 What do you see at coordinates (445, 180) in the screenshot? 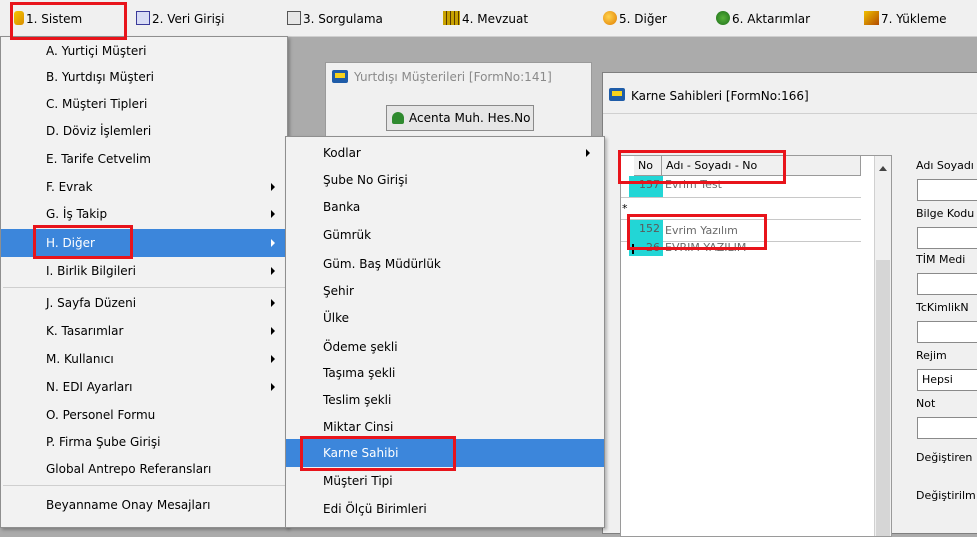
I see `submenu-item-sube-no-girisi: Şube No Girişi` at bounding box center [445, 180].